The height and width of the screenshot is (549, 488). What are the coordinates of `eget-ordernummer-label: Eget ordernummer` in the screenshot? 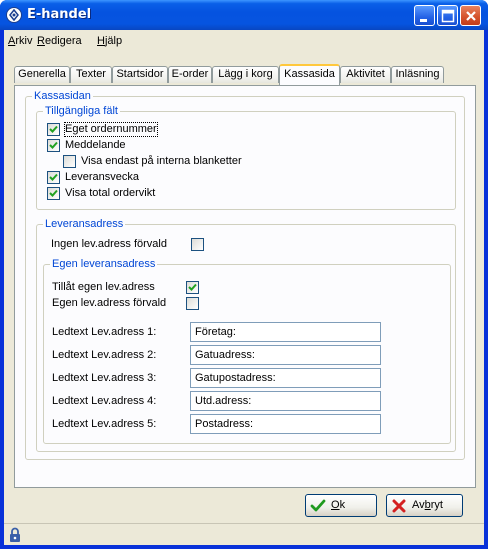 It's located at (111, 129).